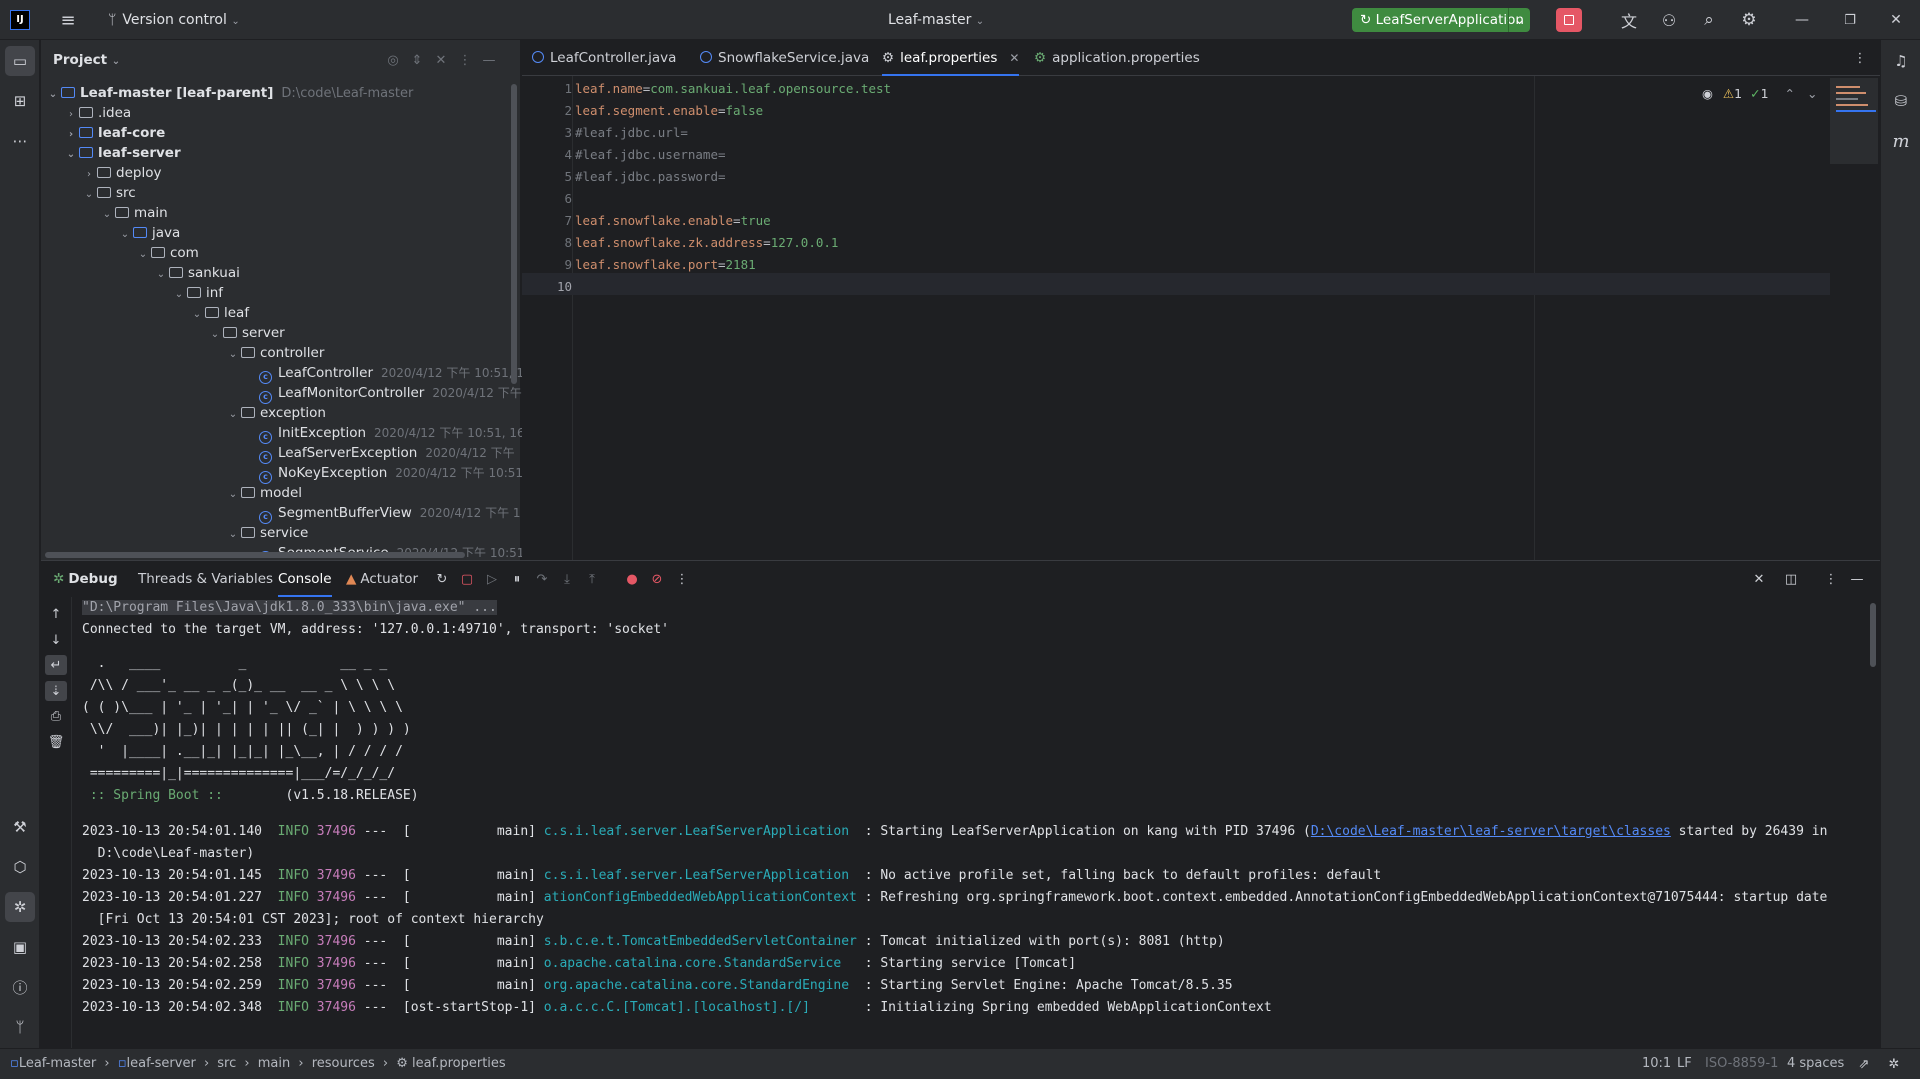 The image size is (1920, 1079). I want to click on tree-item: › .idea, so click(97, 113).